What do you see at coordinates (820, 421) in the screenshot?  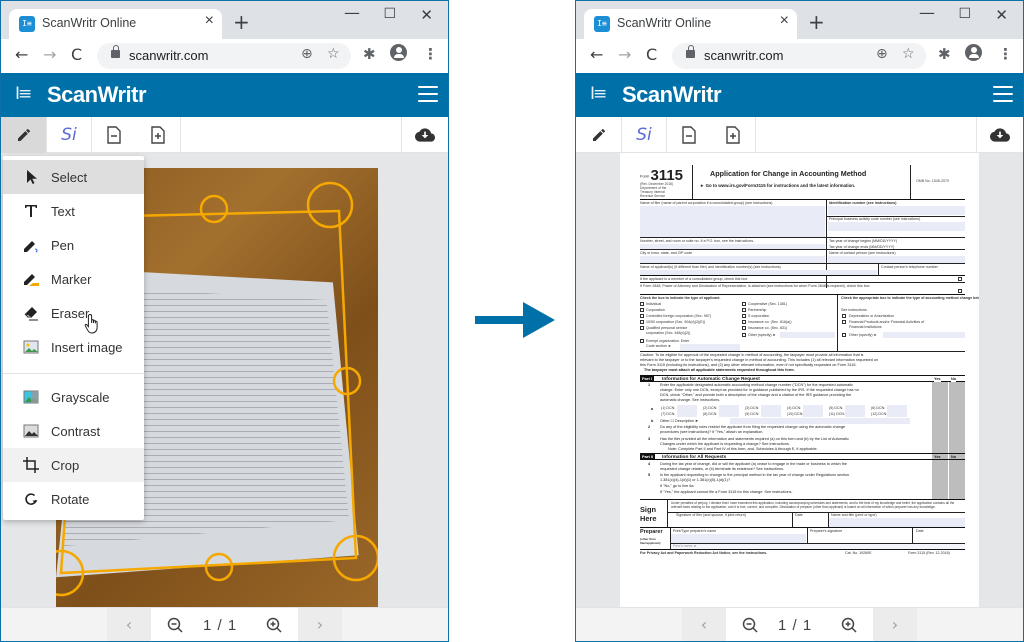 I see `description-field` at bounding box center [820, 421].